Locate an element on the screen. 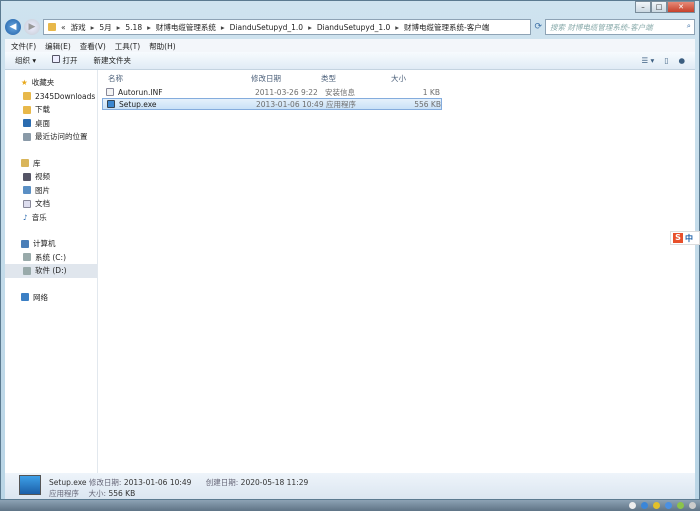 The image size is (700, 511). forward-button: ▶ is located at coordinates (32, 27).